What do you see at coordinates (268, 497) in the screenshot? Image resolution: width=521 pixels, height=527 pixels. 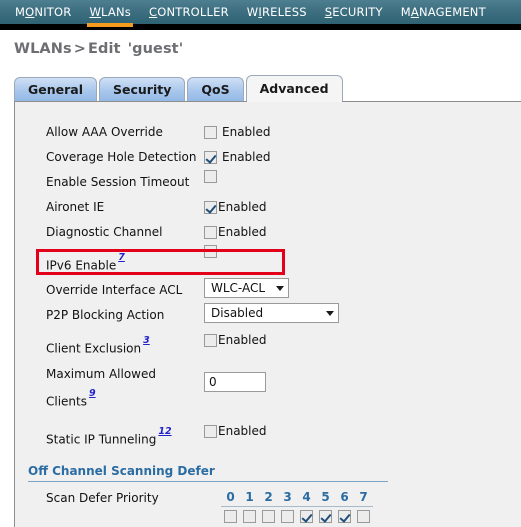 I see `priority-number-2: 2` at bounding box center [268, 497].